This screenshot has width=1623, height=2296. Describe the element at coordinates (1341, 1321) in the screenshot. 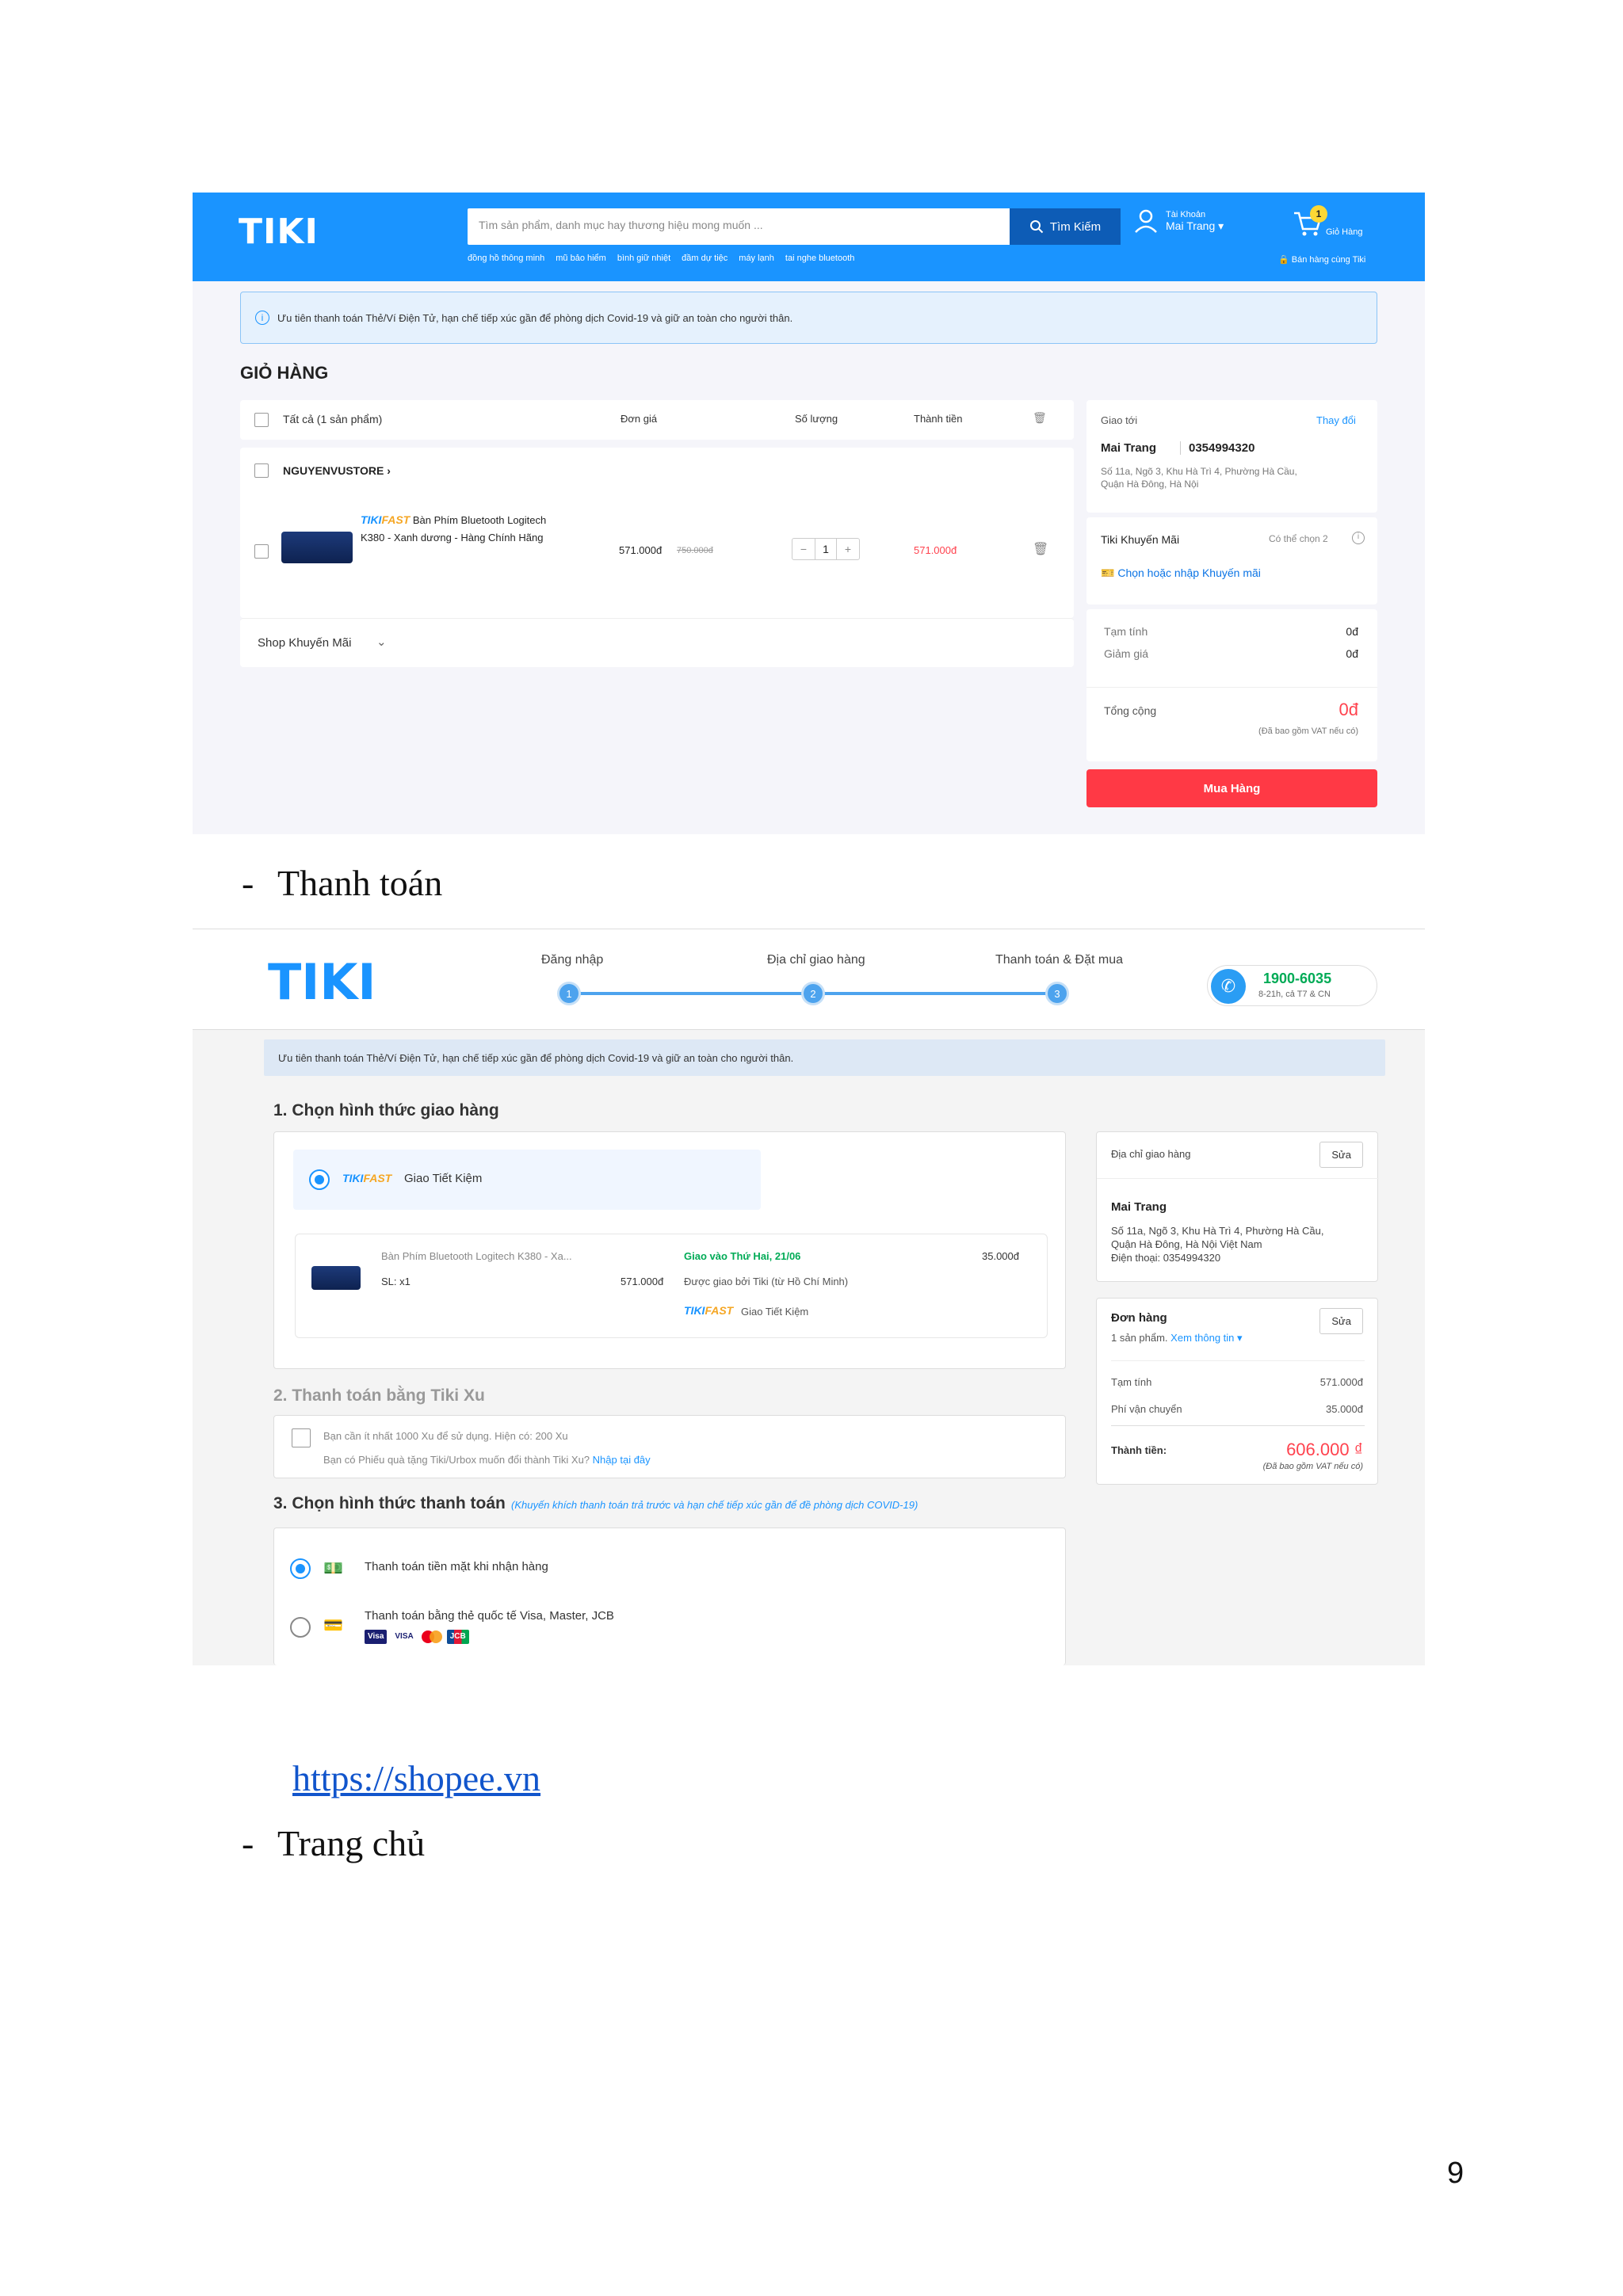

I see `edit-order-button: Sửa` at that location.